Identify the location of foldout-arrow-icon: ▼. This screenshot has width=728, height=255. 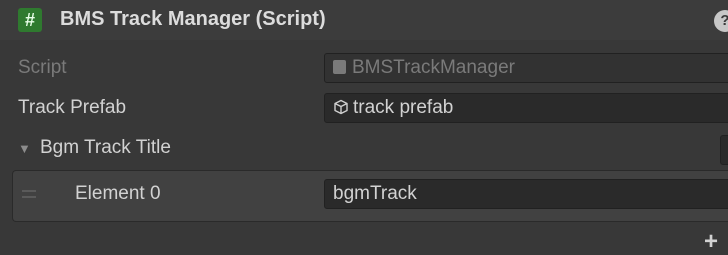
(24, 148).